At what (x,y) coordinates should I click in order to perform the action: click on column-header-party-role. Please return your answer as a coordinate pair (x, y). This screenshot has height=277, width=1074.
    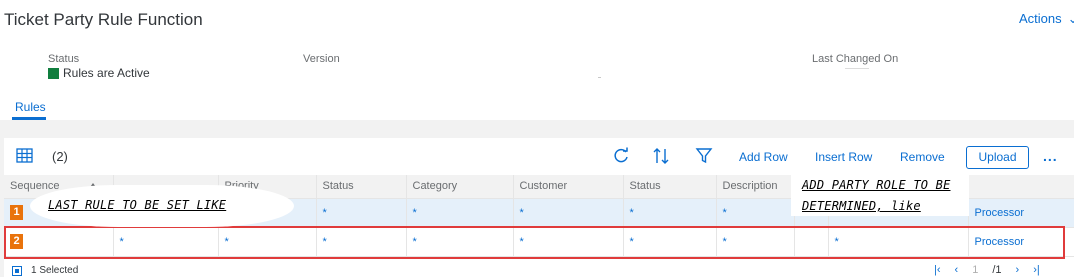
    Looking at the image, I should click on (1021, 187).